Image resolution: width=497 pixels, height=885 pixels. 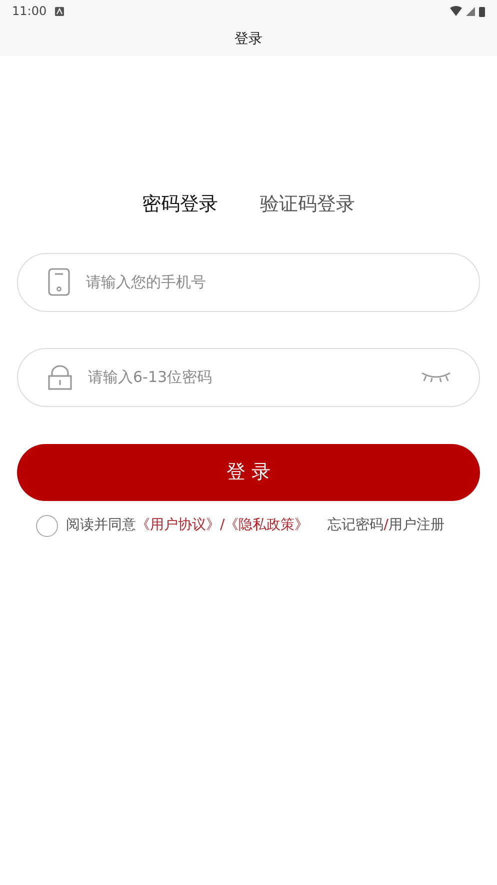 What do you see at coordinates (267, 282) in the screenshot?
I see `phone-field: 请输入您的手机号` at bounding box center [267, 282].